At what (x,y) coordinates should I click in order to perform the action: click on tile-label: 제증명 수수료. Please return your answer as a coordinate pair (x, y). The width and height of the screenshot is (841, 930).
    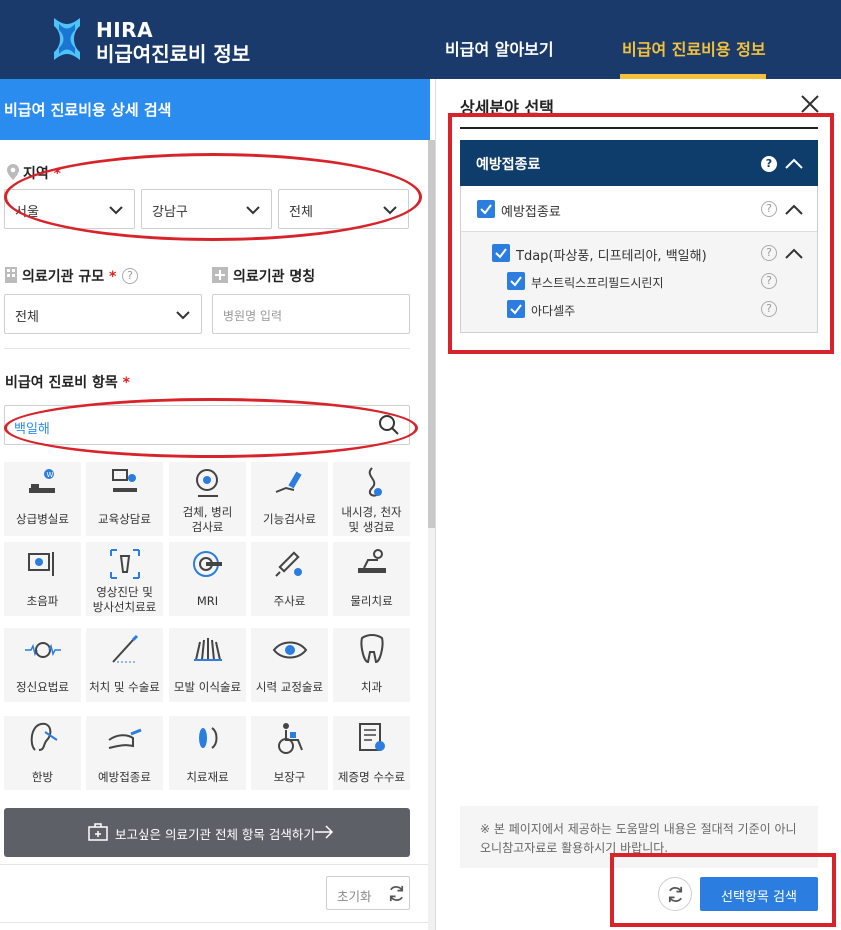
    Looking at the image, I should click on (371, 777).